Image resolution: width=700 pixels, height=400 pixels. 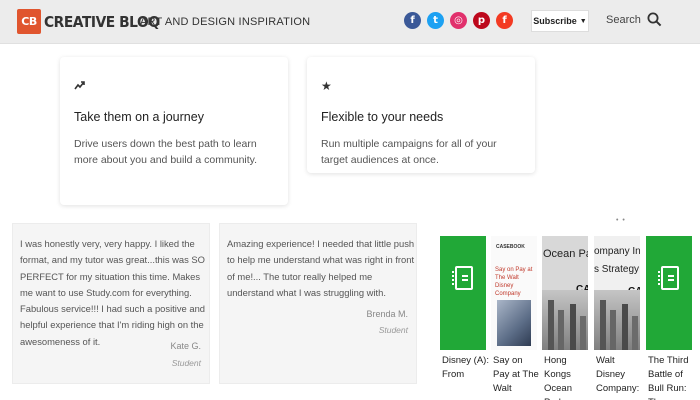 I want to click on site-tagline: ART AND DESIGN INSPIRATION, so click(x=225, y=22).